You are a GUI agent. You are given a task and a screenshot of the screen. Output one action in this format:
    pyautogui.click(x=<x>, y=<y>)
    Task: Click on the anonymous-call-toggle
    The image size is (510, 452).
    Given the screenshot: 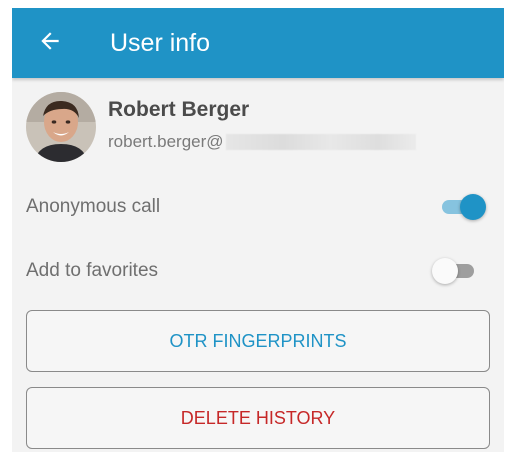 What is the action you would take?
    pyautogui.click(x=463, y=207)
    